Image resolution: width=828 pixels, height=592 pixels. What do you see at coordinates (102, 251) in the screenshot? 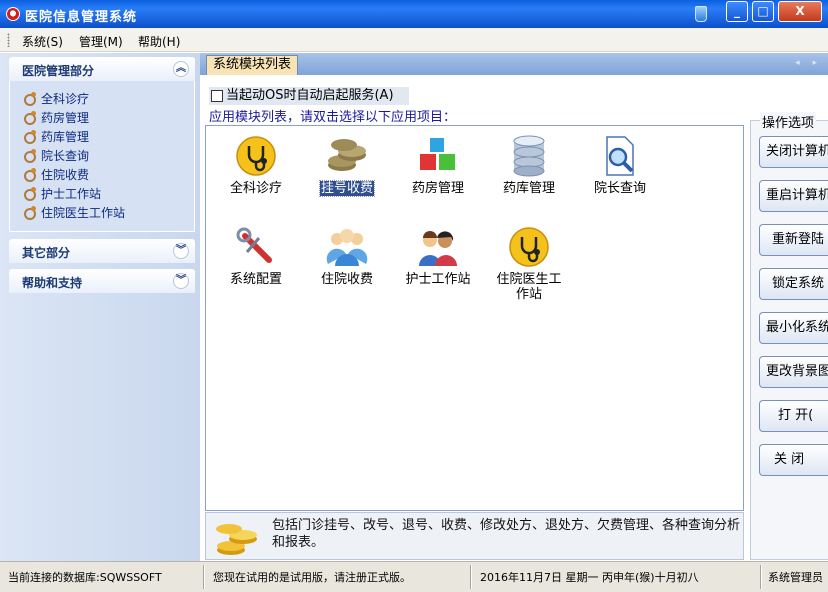
I see `section-other: 其它部分 ︾` at bounding box center [102, 251].